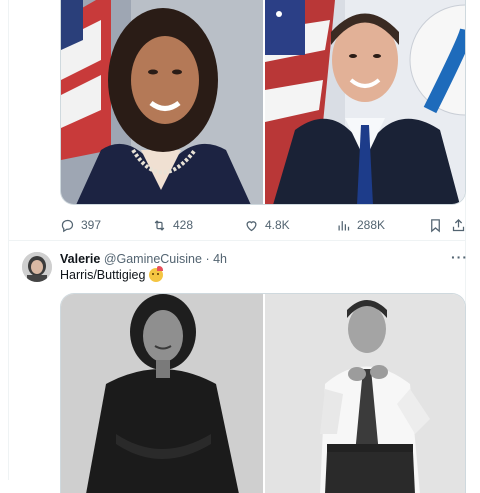 The image size is (480, 493). I want to click on more-icon: ···, so click(459, 257).